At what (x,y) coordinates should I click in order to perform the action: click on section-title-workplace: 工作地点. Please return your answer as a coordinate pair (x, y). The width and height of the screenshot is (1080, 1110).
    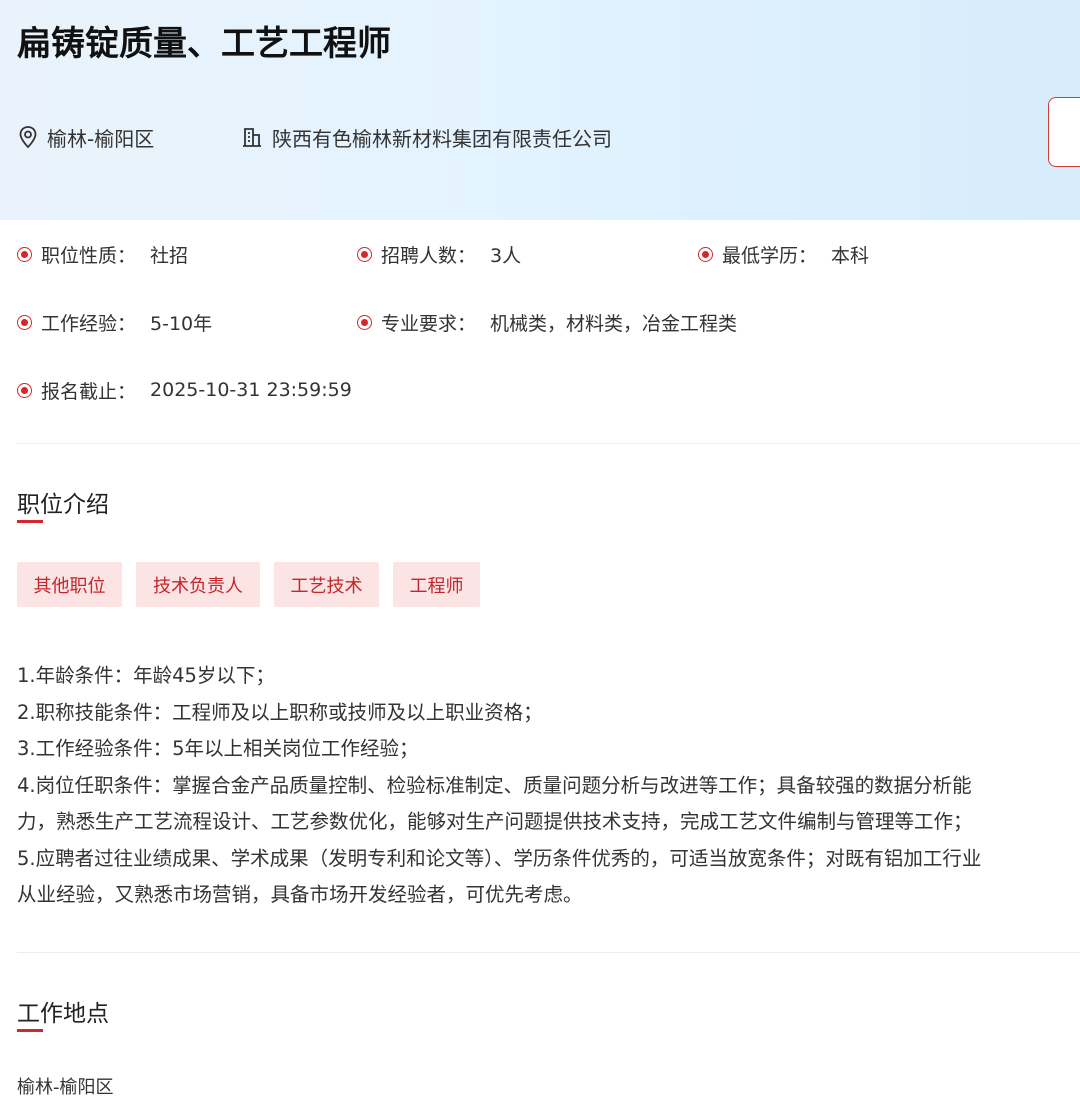
    Looking at the image, I should click on (63, 1014).